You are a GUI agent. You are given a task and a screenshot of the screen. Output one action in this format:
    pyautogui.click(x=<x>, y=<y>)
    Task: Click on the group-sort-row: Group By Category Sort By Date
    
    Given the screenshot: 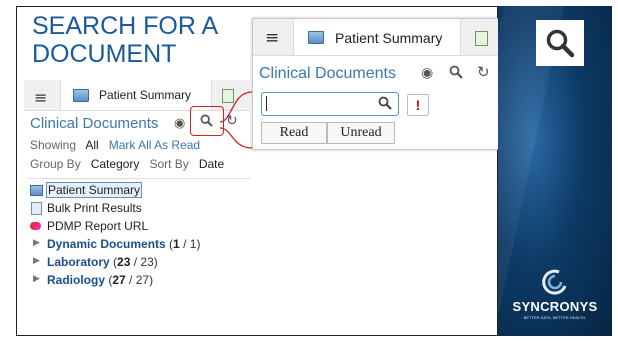 What is the action you would take?
    pyautogui.click(x=127, y=164)
    